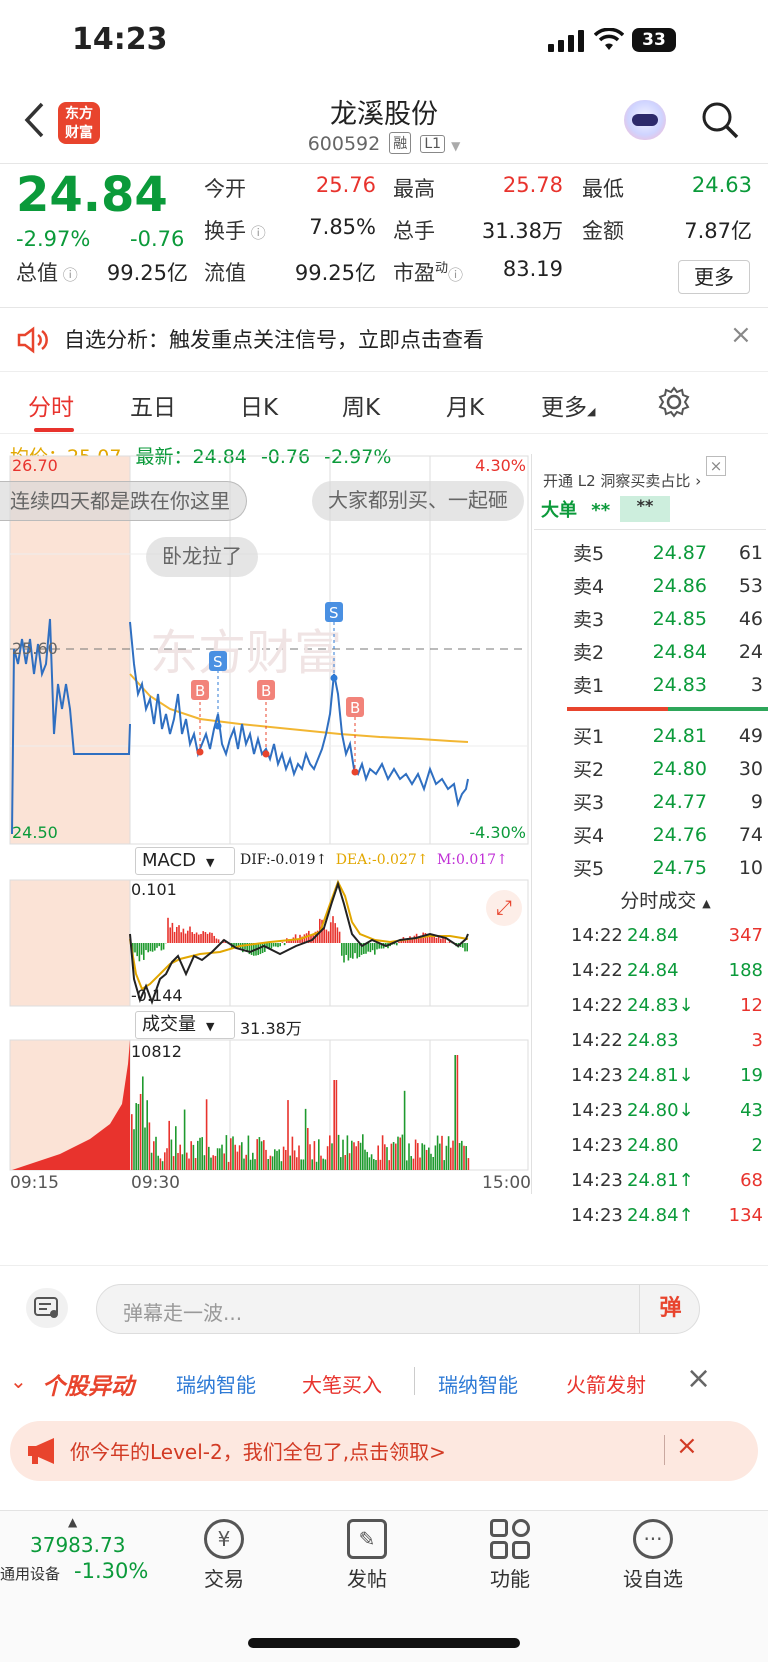 This screenshot has height=1662, width=768. What do you see at coordinates (51, 405) in the screenshot?
I see `tab-intraday: 分时` at bounding box center [51, 405].